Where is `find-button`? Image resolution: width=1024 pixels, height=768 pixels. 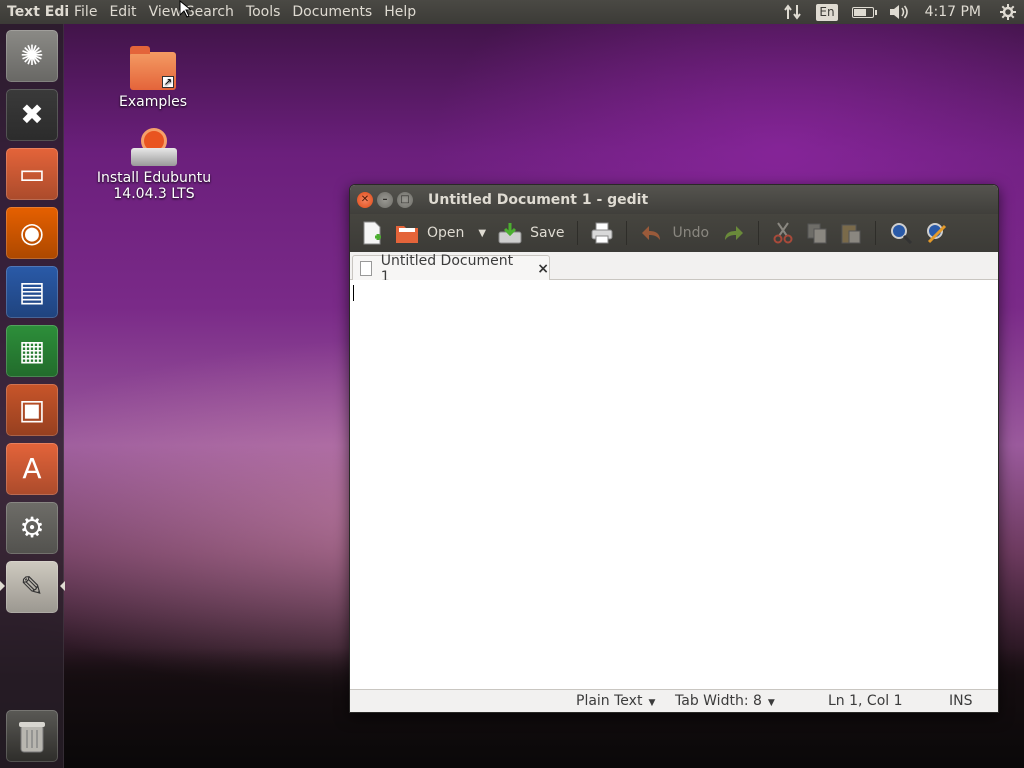 find-button is located at coordinates (901, 233).